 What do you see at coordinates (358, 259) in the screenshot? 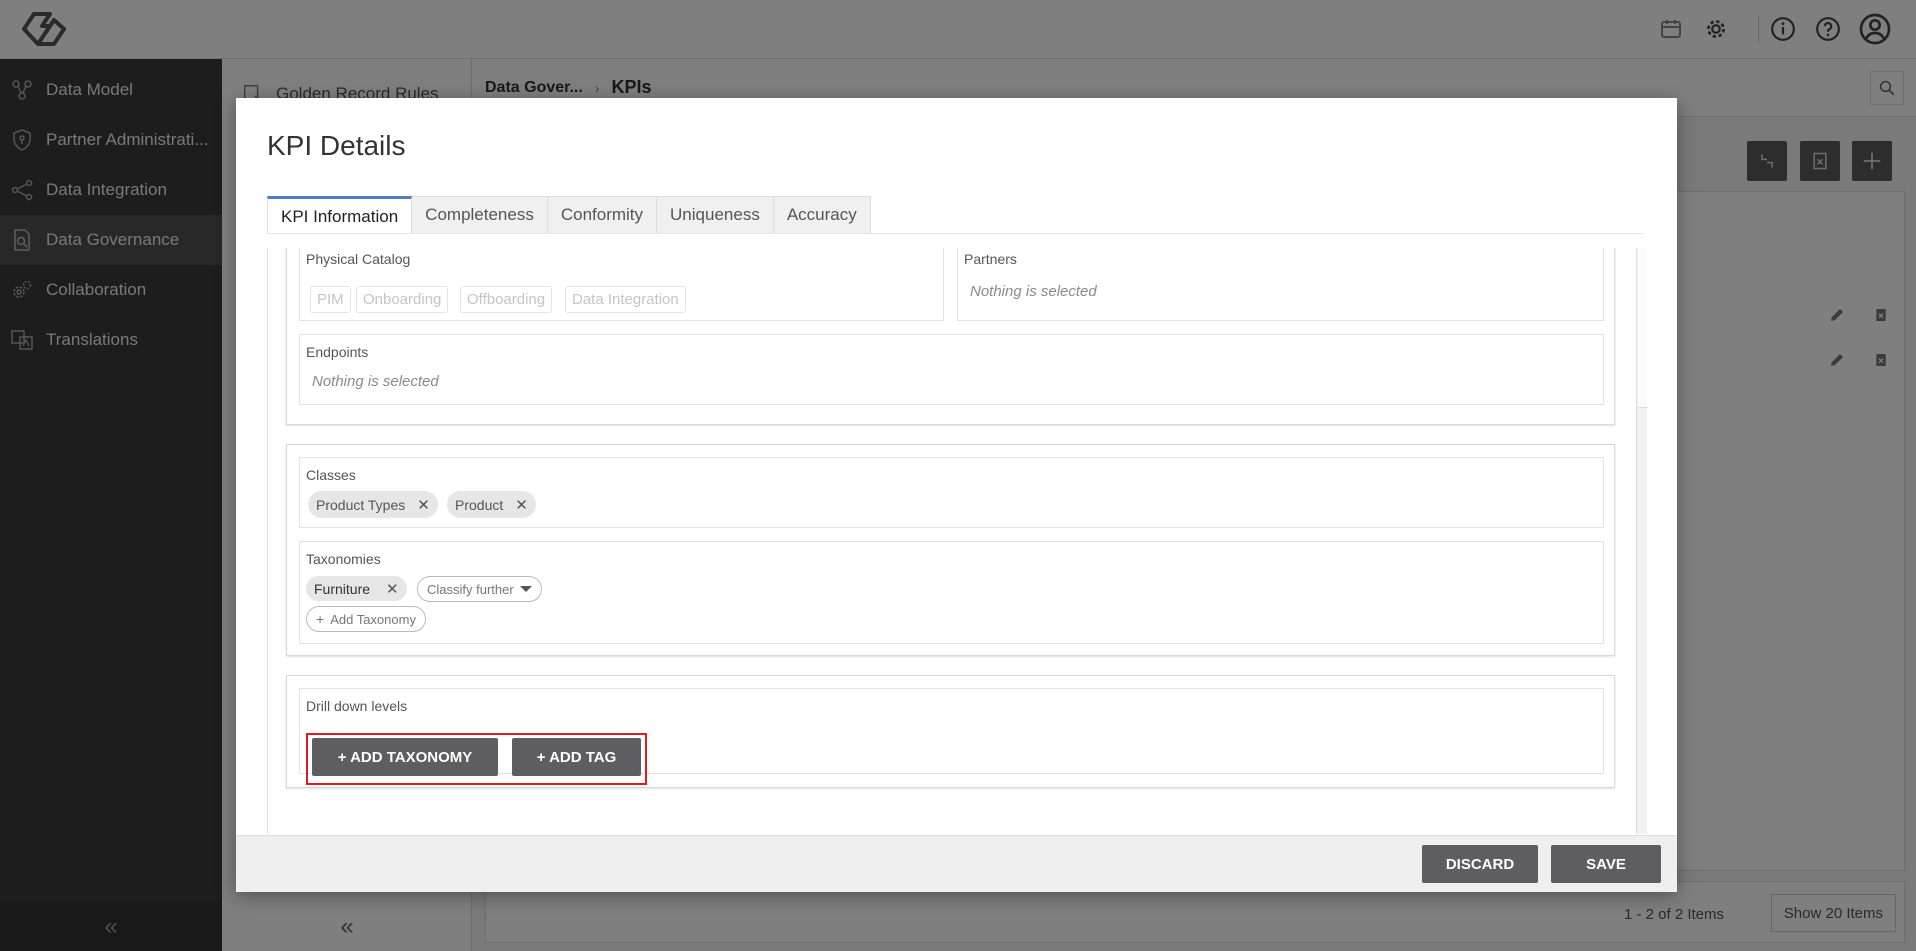
I see `physical-catalog-label: Physical Catalog` at bounding box center [358, 259].